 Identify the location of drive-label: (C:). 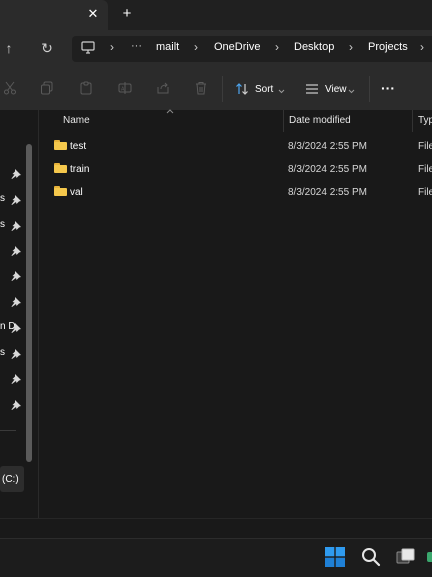
(10, 479).